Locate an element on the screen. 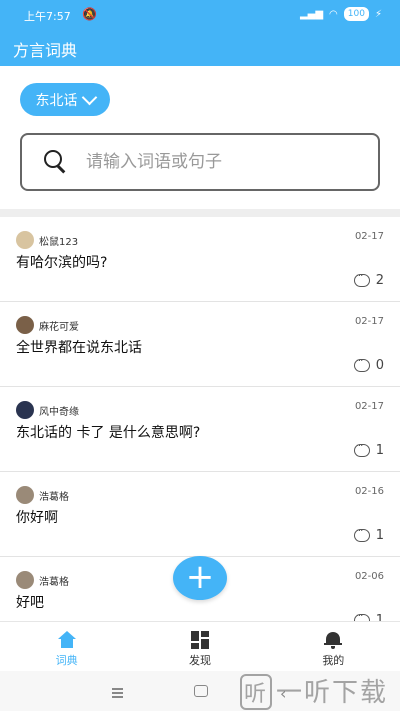  nav-item-profile: 我的 is located at coordinates (333, 647).